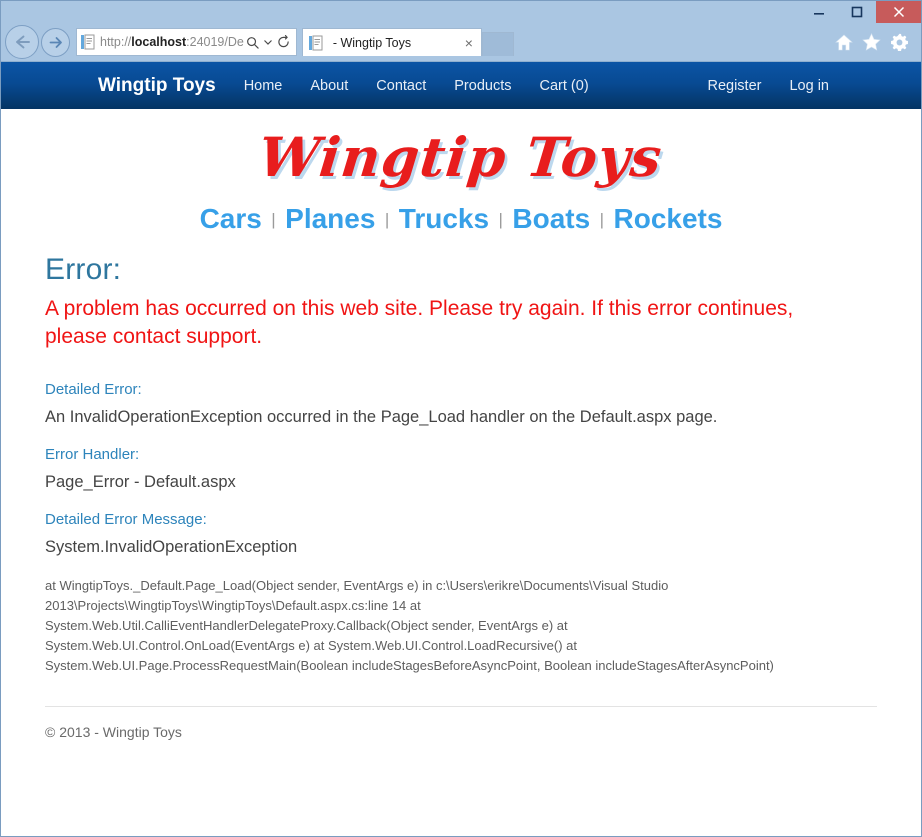  Describe the element at coordinates (461, 157) in the screenshot. I see `site-logo: Wingtip Toys` at that location.